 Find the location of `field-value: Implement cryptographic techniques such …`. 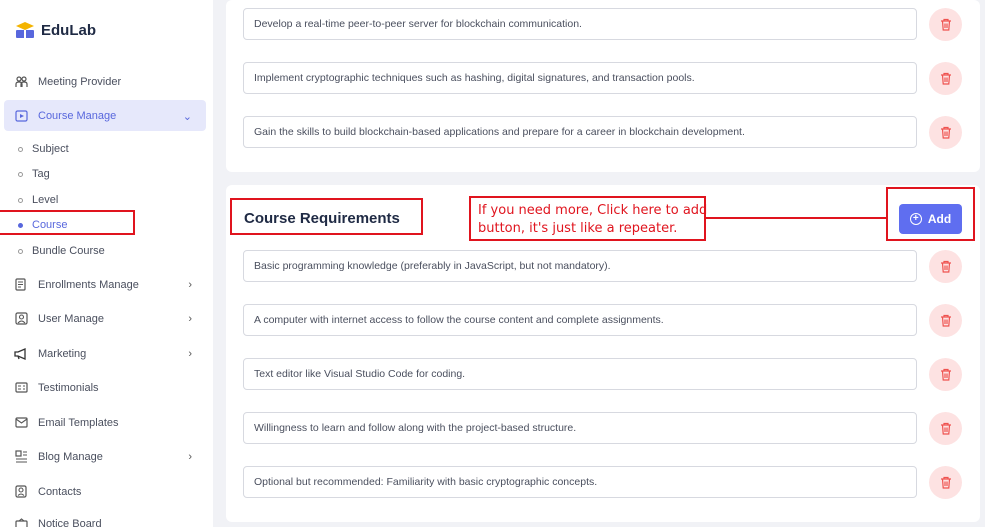

field-value: Implement cryptographic techniques such … is located at coordinates (474, 78).